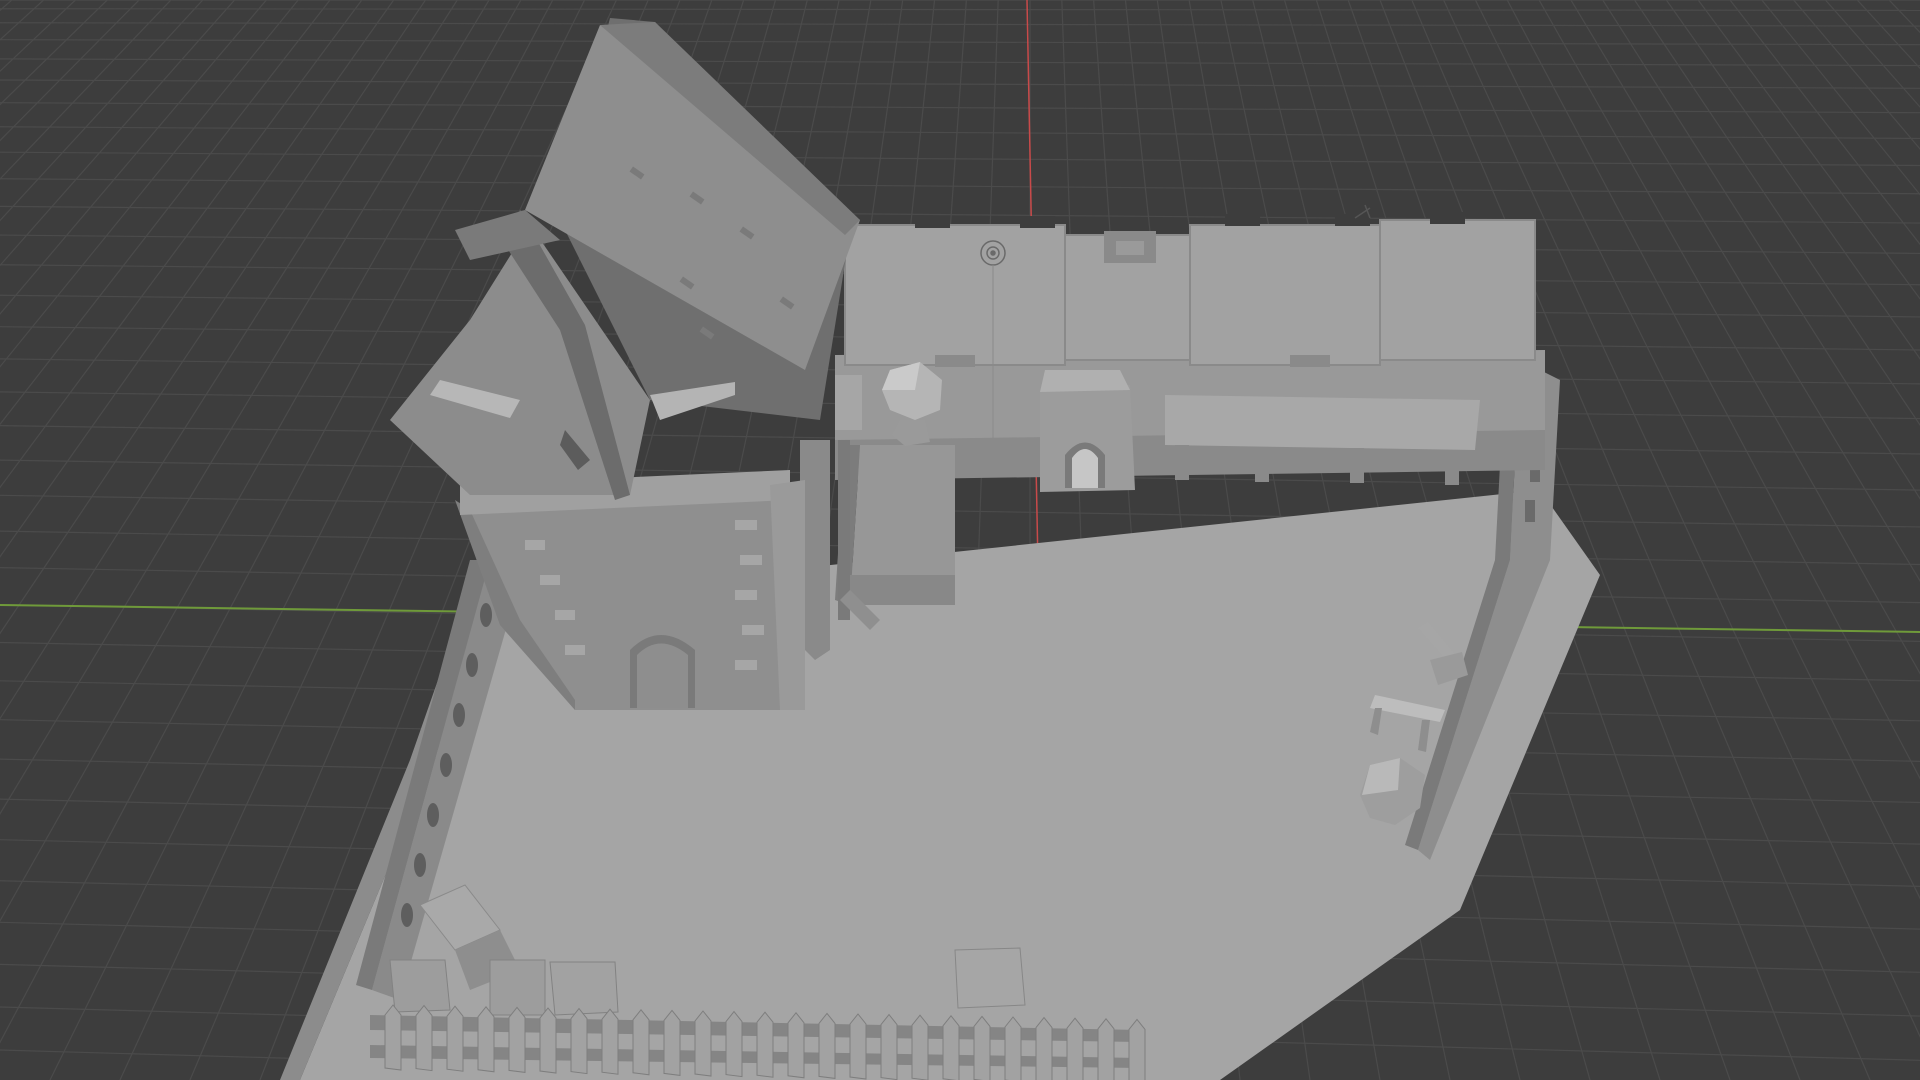 The width and height of the screenshot is (1920, 1080). Describe the element at coordinates (1190, 292) in the screenshot. I see `battlements` at that location.